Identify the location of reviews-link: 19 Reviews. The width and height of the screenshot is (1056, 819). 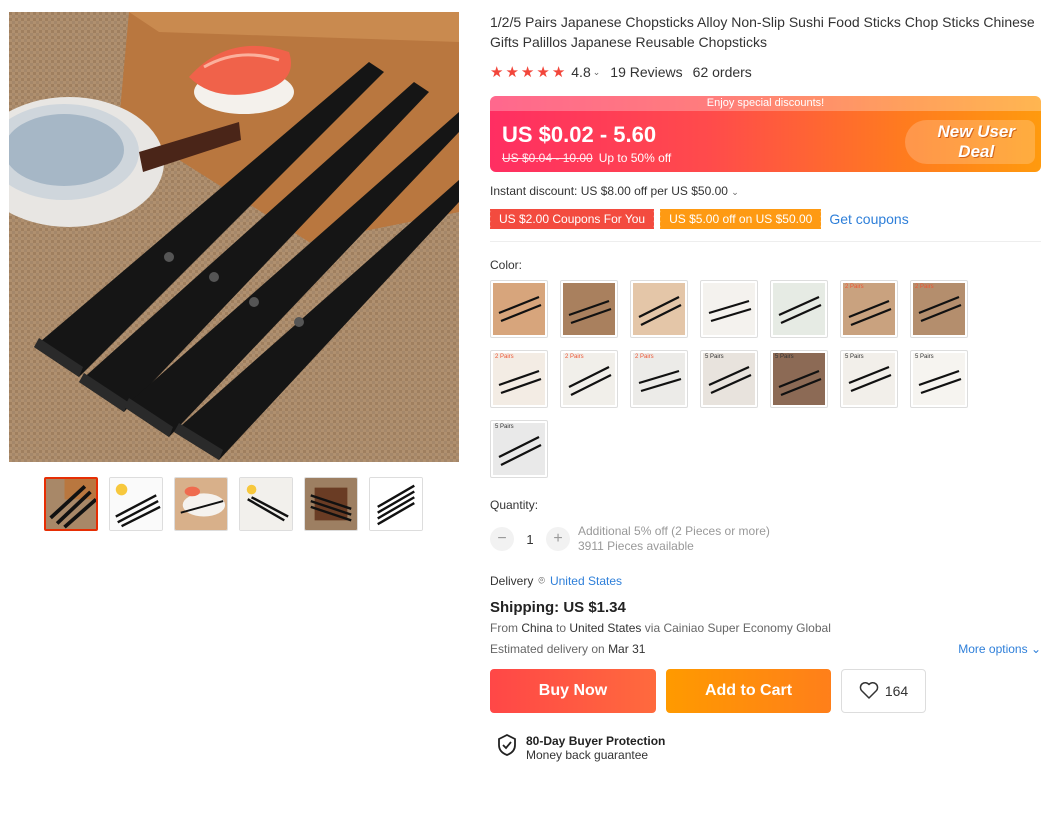
(646, 72).